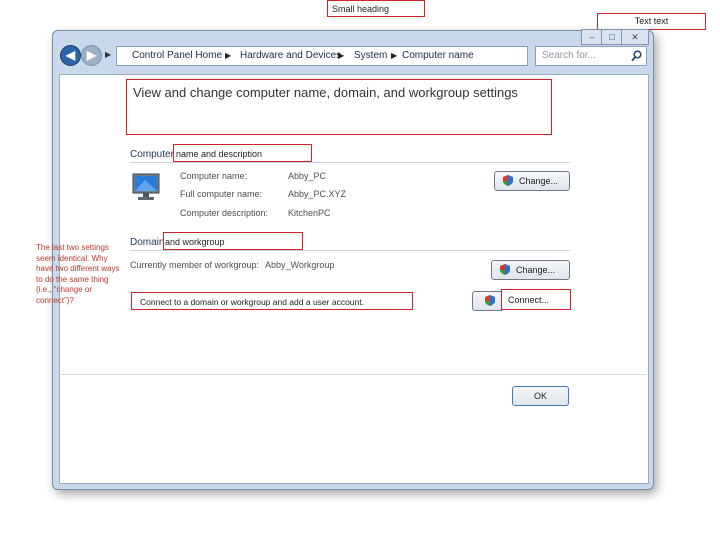 The height and width of the screenshot is (540, 720). I want to click on ok-button: OK, so click(540, 396).